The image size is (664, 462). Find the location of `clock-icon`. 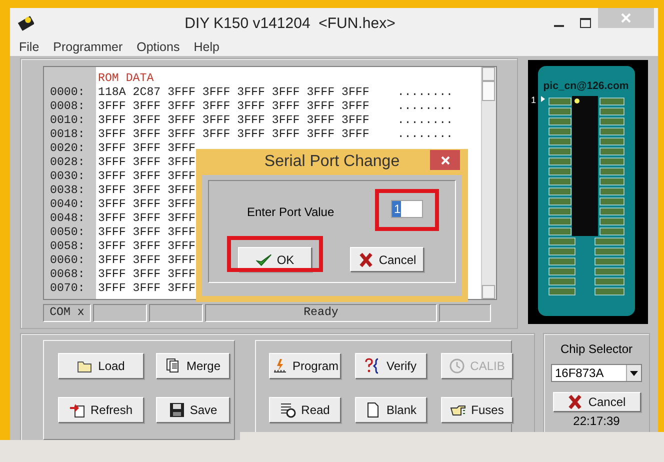

clock-icon is located at coordinates (457, 366).